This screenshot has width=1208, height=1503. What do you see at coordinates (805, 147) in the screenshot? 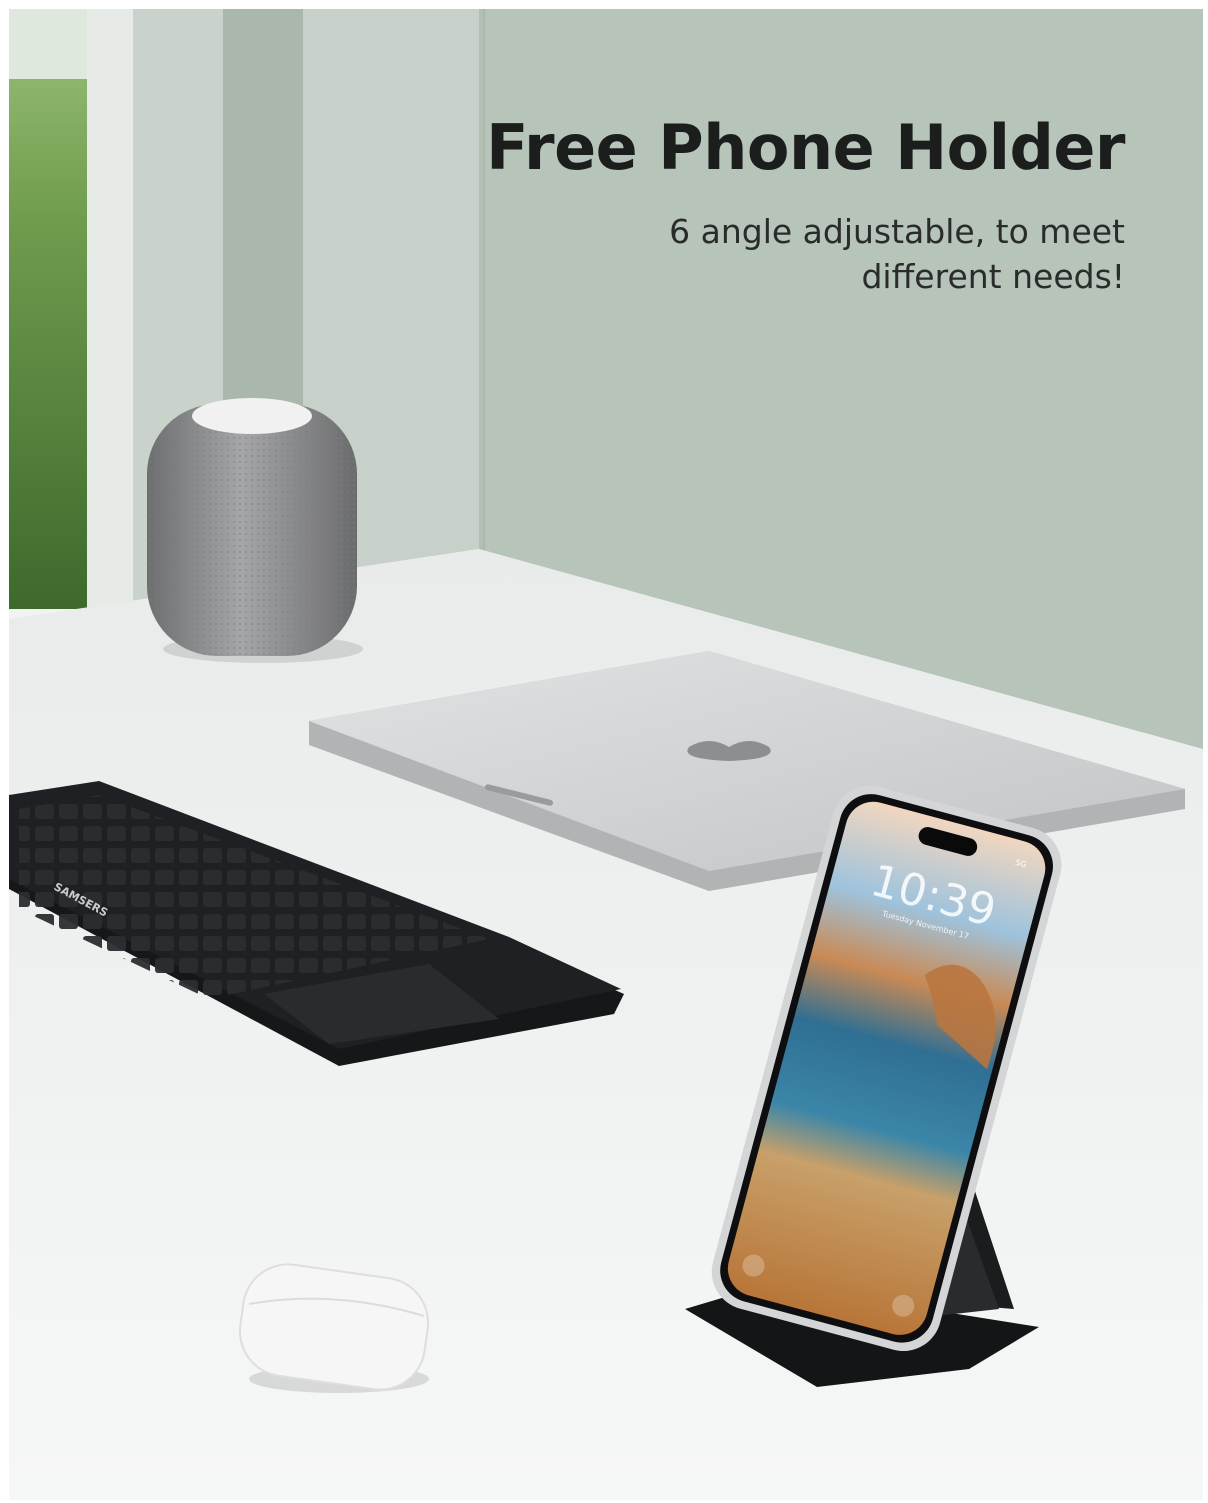
I see `headline-title: Free Phone Holder` at bounding box center [805, 147].